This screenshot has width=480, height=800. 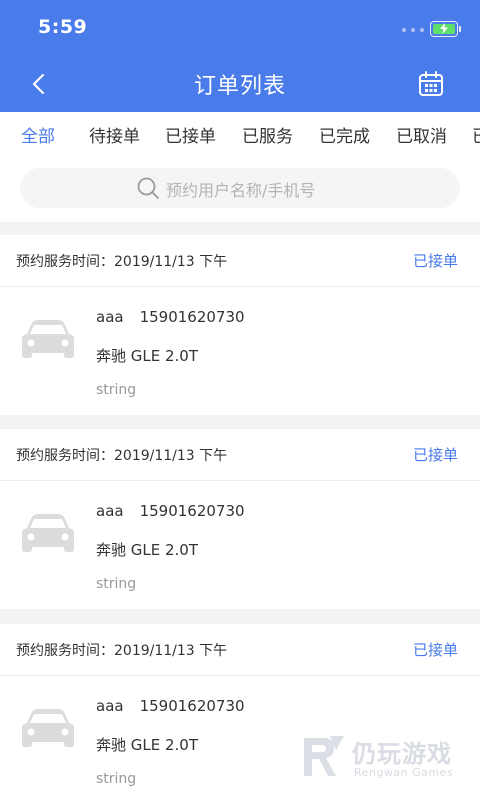 I want to click on calendar-button, so click(x=431, y=84).